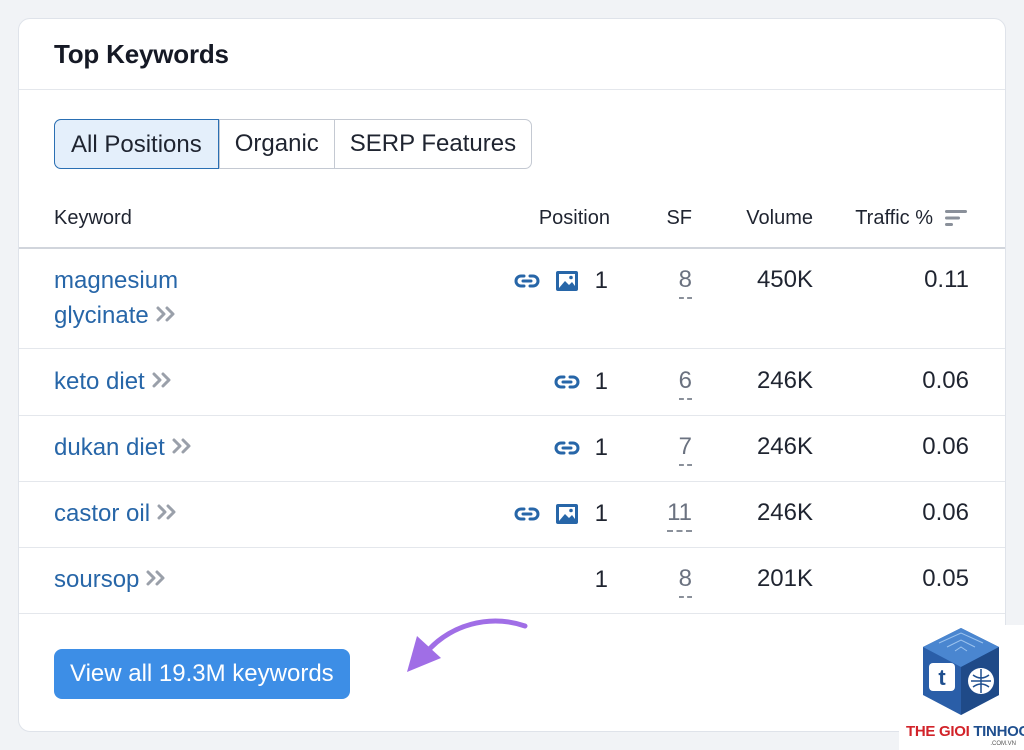 This screenshot has width=1024, height=750. What do you see at coordinates (134, 298) in the screenshot?
I see `keyword-link: magnesium glycinate` at bounding box center [134, 298].